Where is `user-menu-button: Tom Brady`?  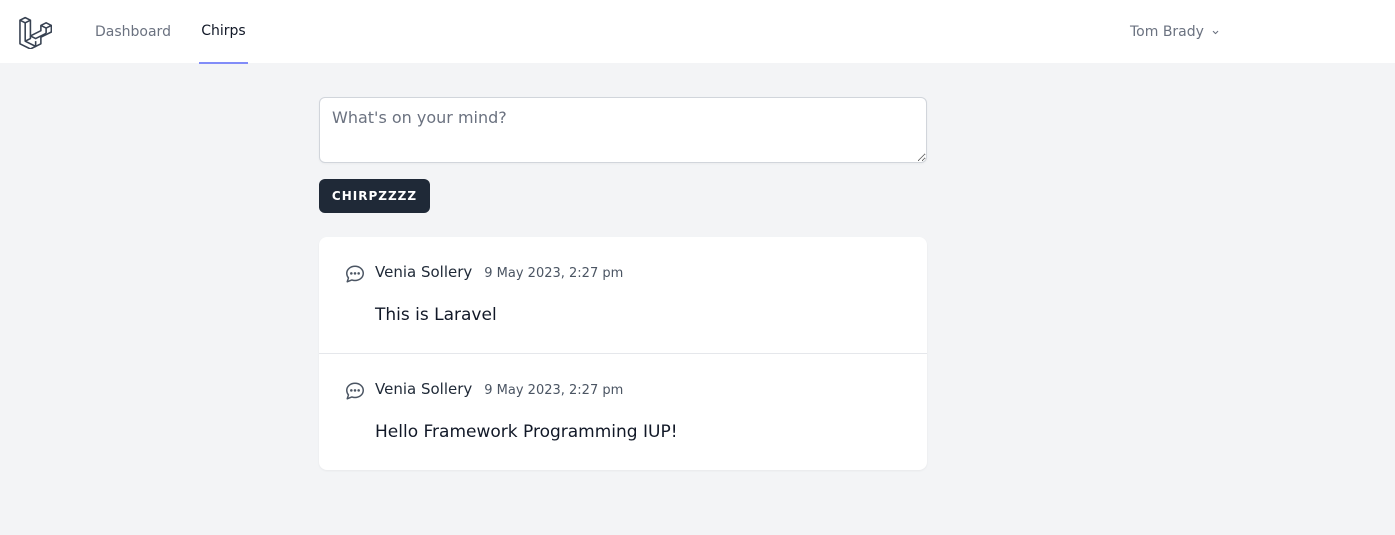
user-menu-button: Tom Brady is located at coordinates (1175, 32).